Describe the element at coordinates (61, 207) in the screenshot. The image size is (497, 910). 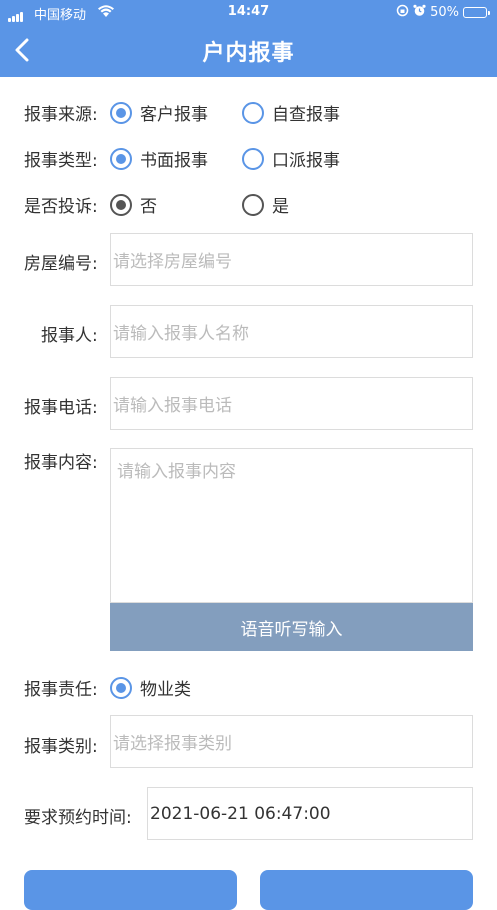
I see `complaint-label: 是否投诉:` at that location.